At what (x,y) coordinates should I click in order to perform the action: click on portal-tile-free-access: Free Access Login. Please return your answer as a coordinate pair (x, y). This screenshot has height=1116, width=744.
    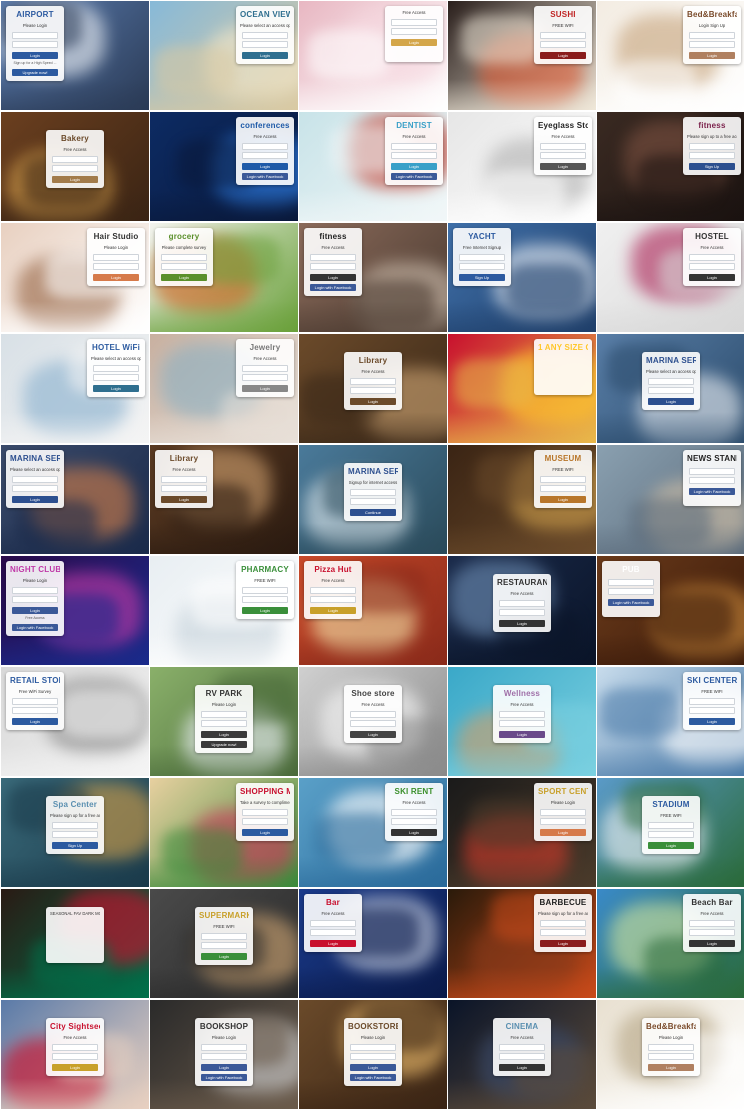
    Looking at the image, I should click on (373, 55).